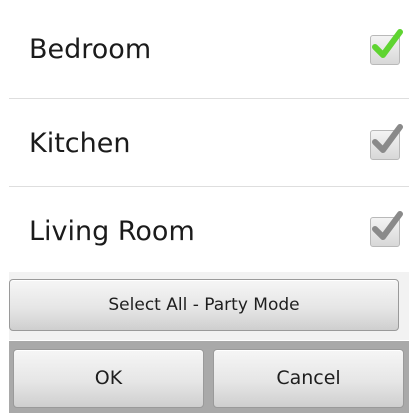  I want to click on cancel-button: Cancel, so click(308, 378).